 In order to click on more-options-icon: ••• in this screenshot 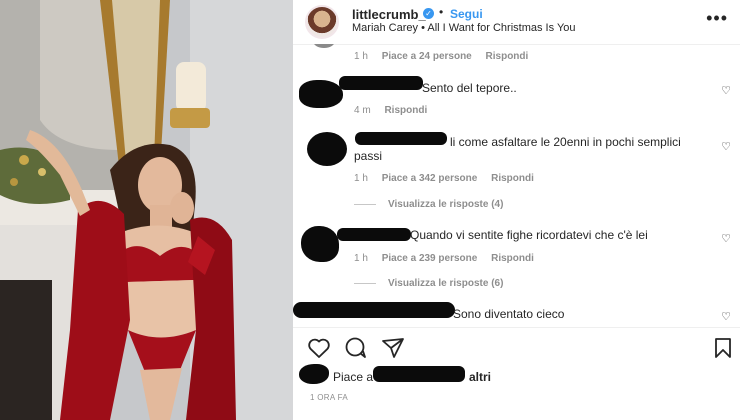, I will do `click(717, 18)`.